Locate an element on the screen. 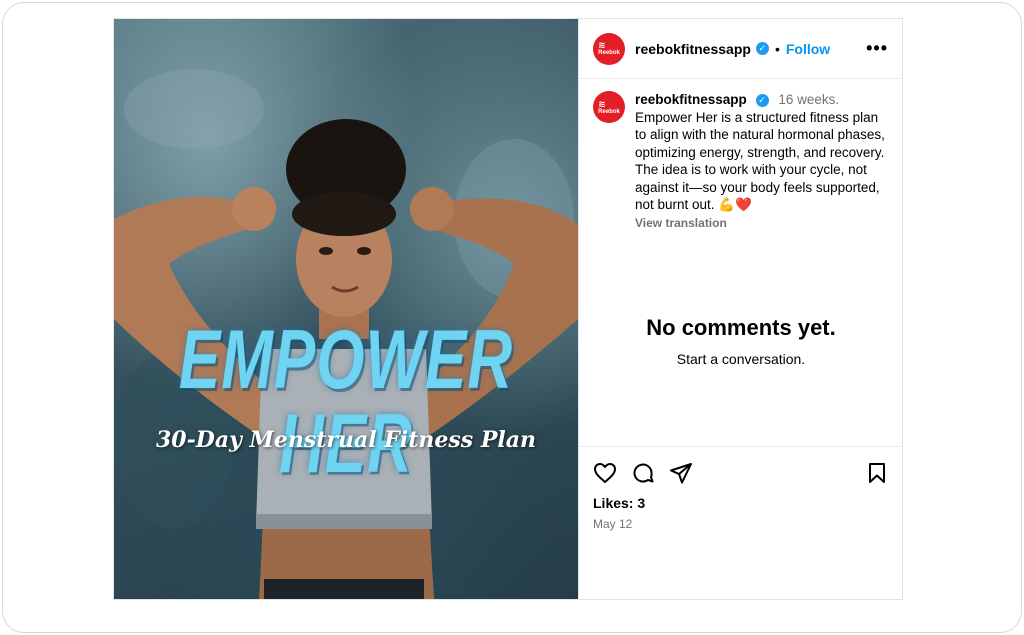 Image resolution: width=1024 pixels, height=635 pixels. action-bar is located at coordinates (741, 466).